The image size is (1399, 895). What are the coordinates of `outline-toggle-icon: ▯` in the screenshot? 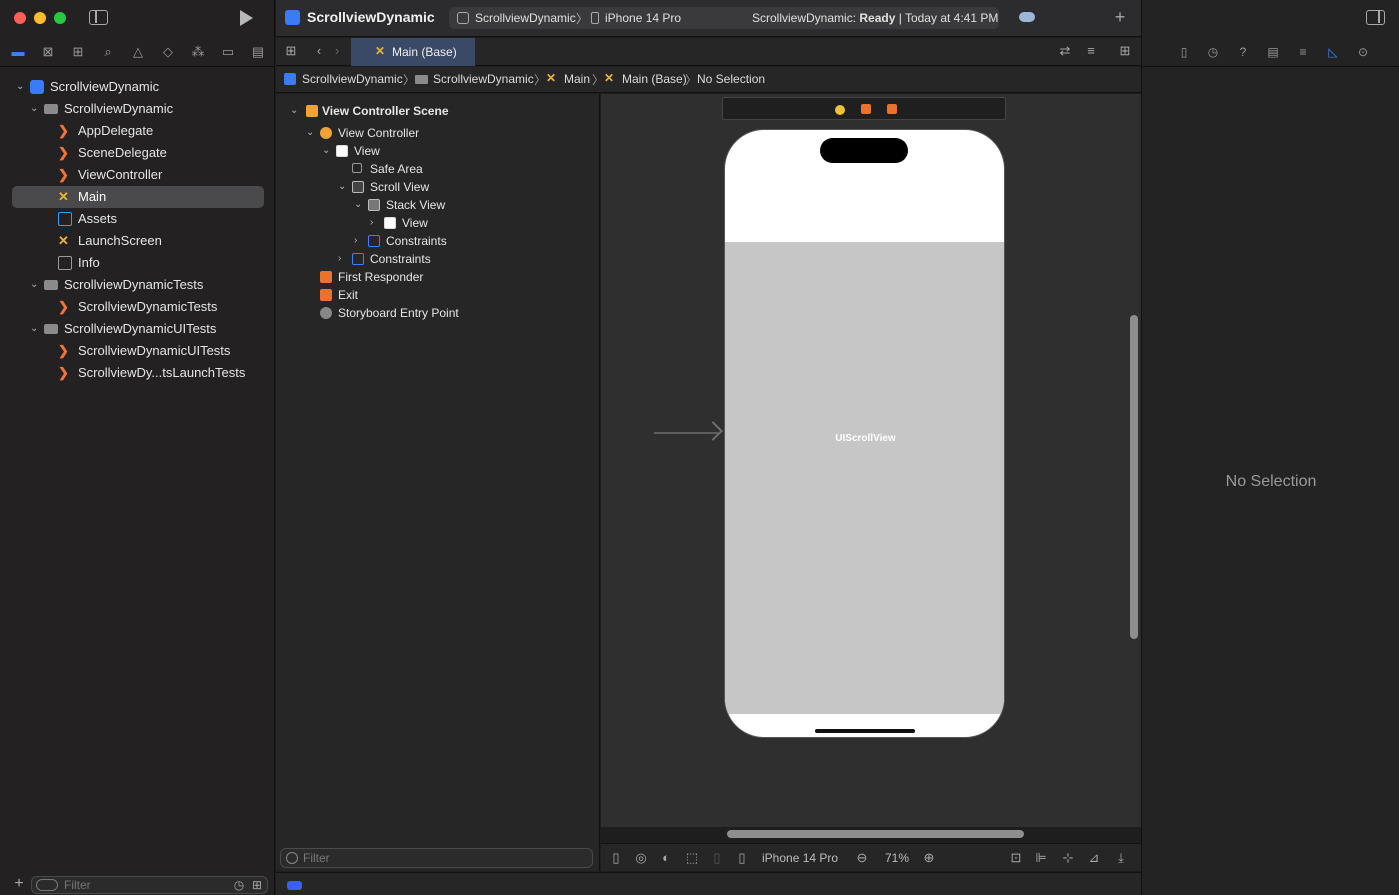 It's located at (616, 858).